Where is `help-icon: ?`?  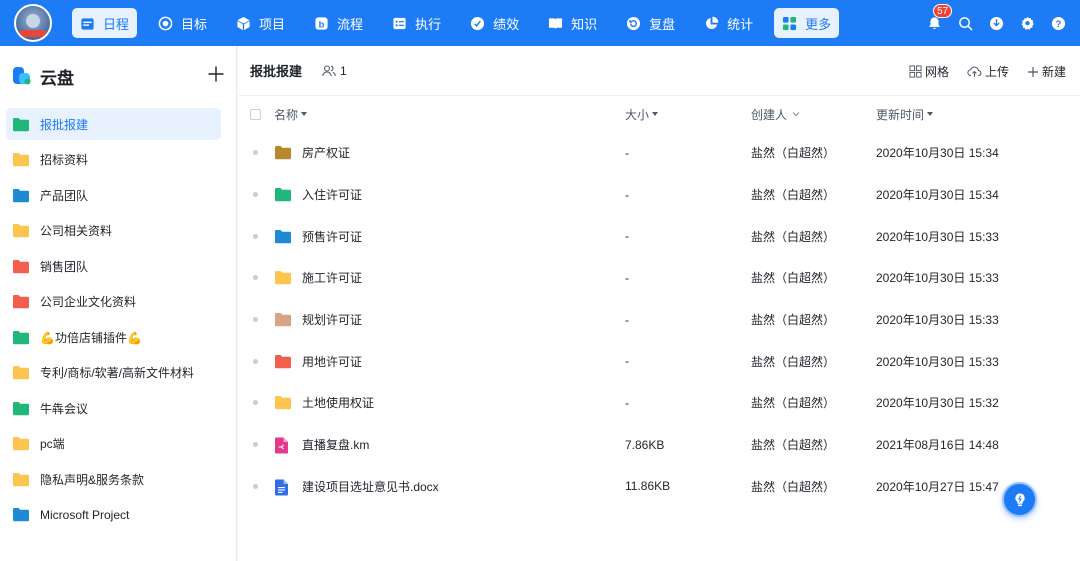 help-icon: ? is located at coordinates (1058, 23).